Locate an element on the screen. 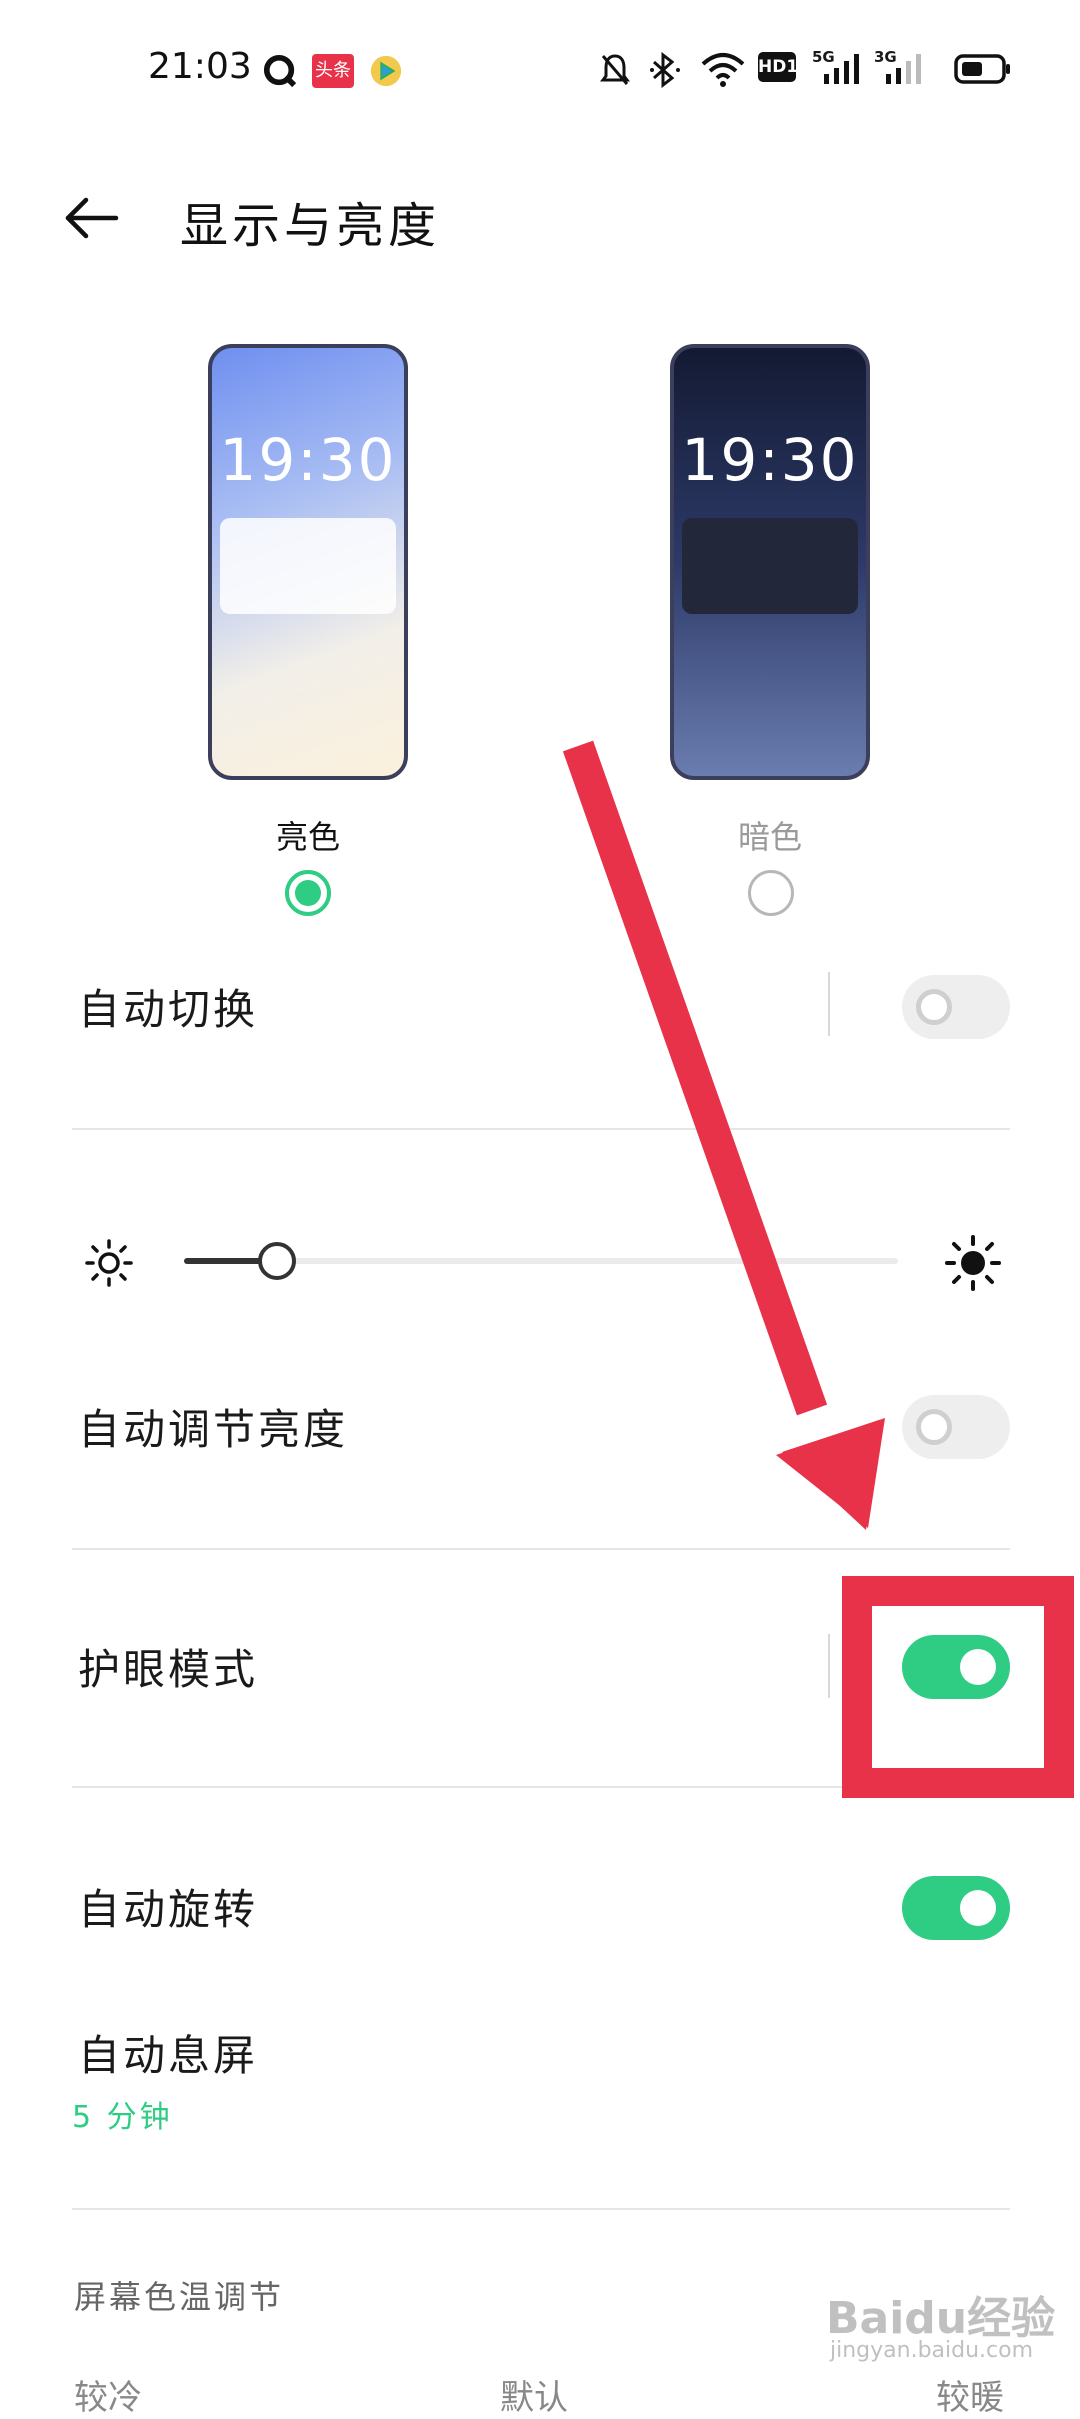 This screenshot has height=2419, width=1080. brightness-high-icon is located at coordinates (973, 1263).